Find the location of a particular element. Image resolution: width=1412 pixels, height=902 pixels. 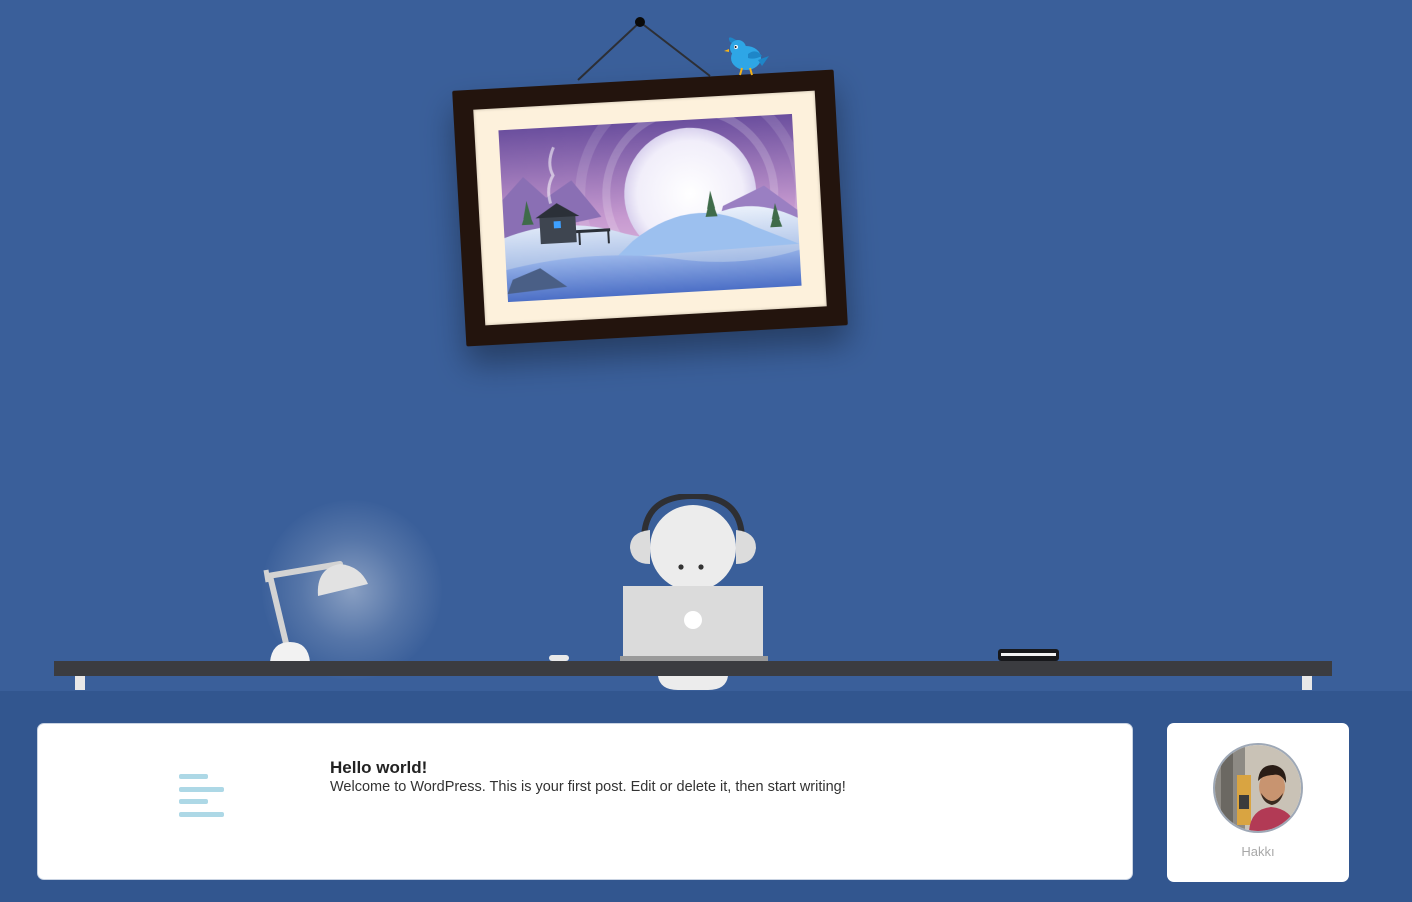

picture-frame is located at coordinates (650, 208).